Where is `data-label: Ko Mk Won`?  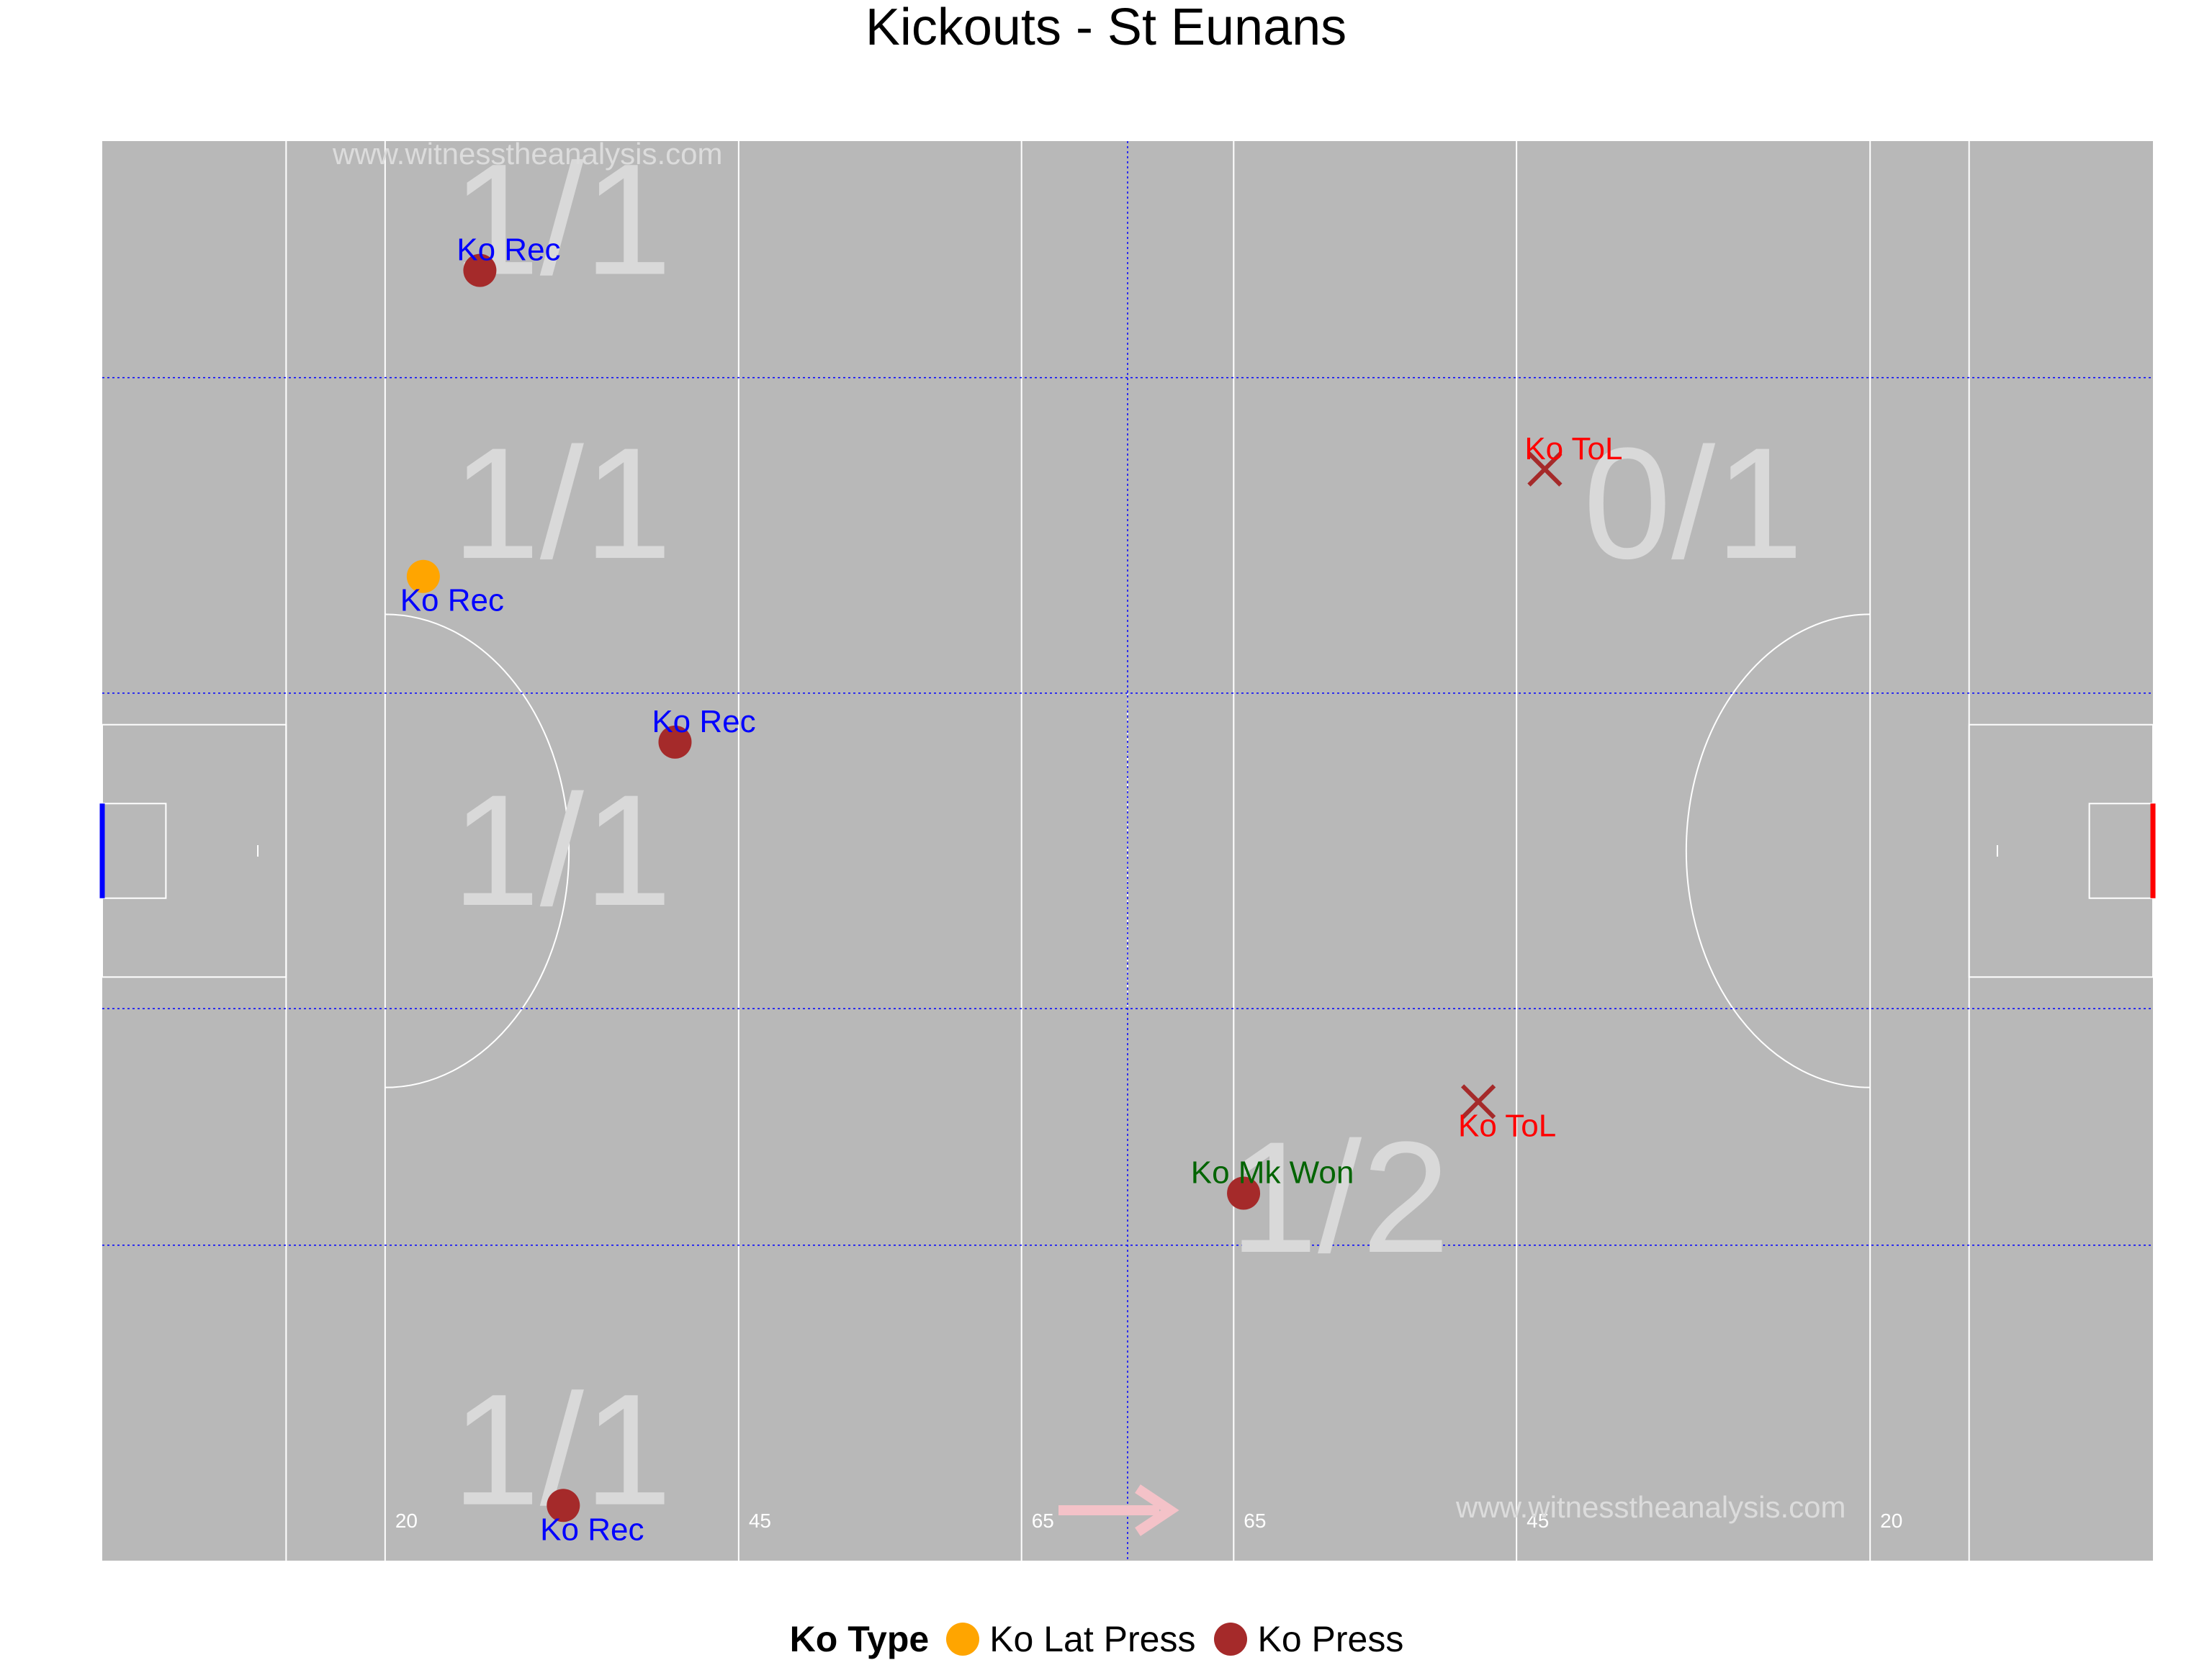 data-label: Ko Mk Won is located at coordinates (1272, 1172).